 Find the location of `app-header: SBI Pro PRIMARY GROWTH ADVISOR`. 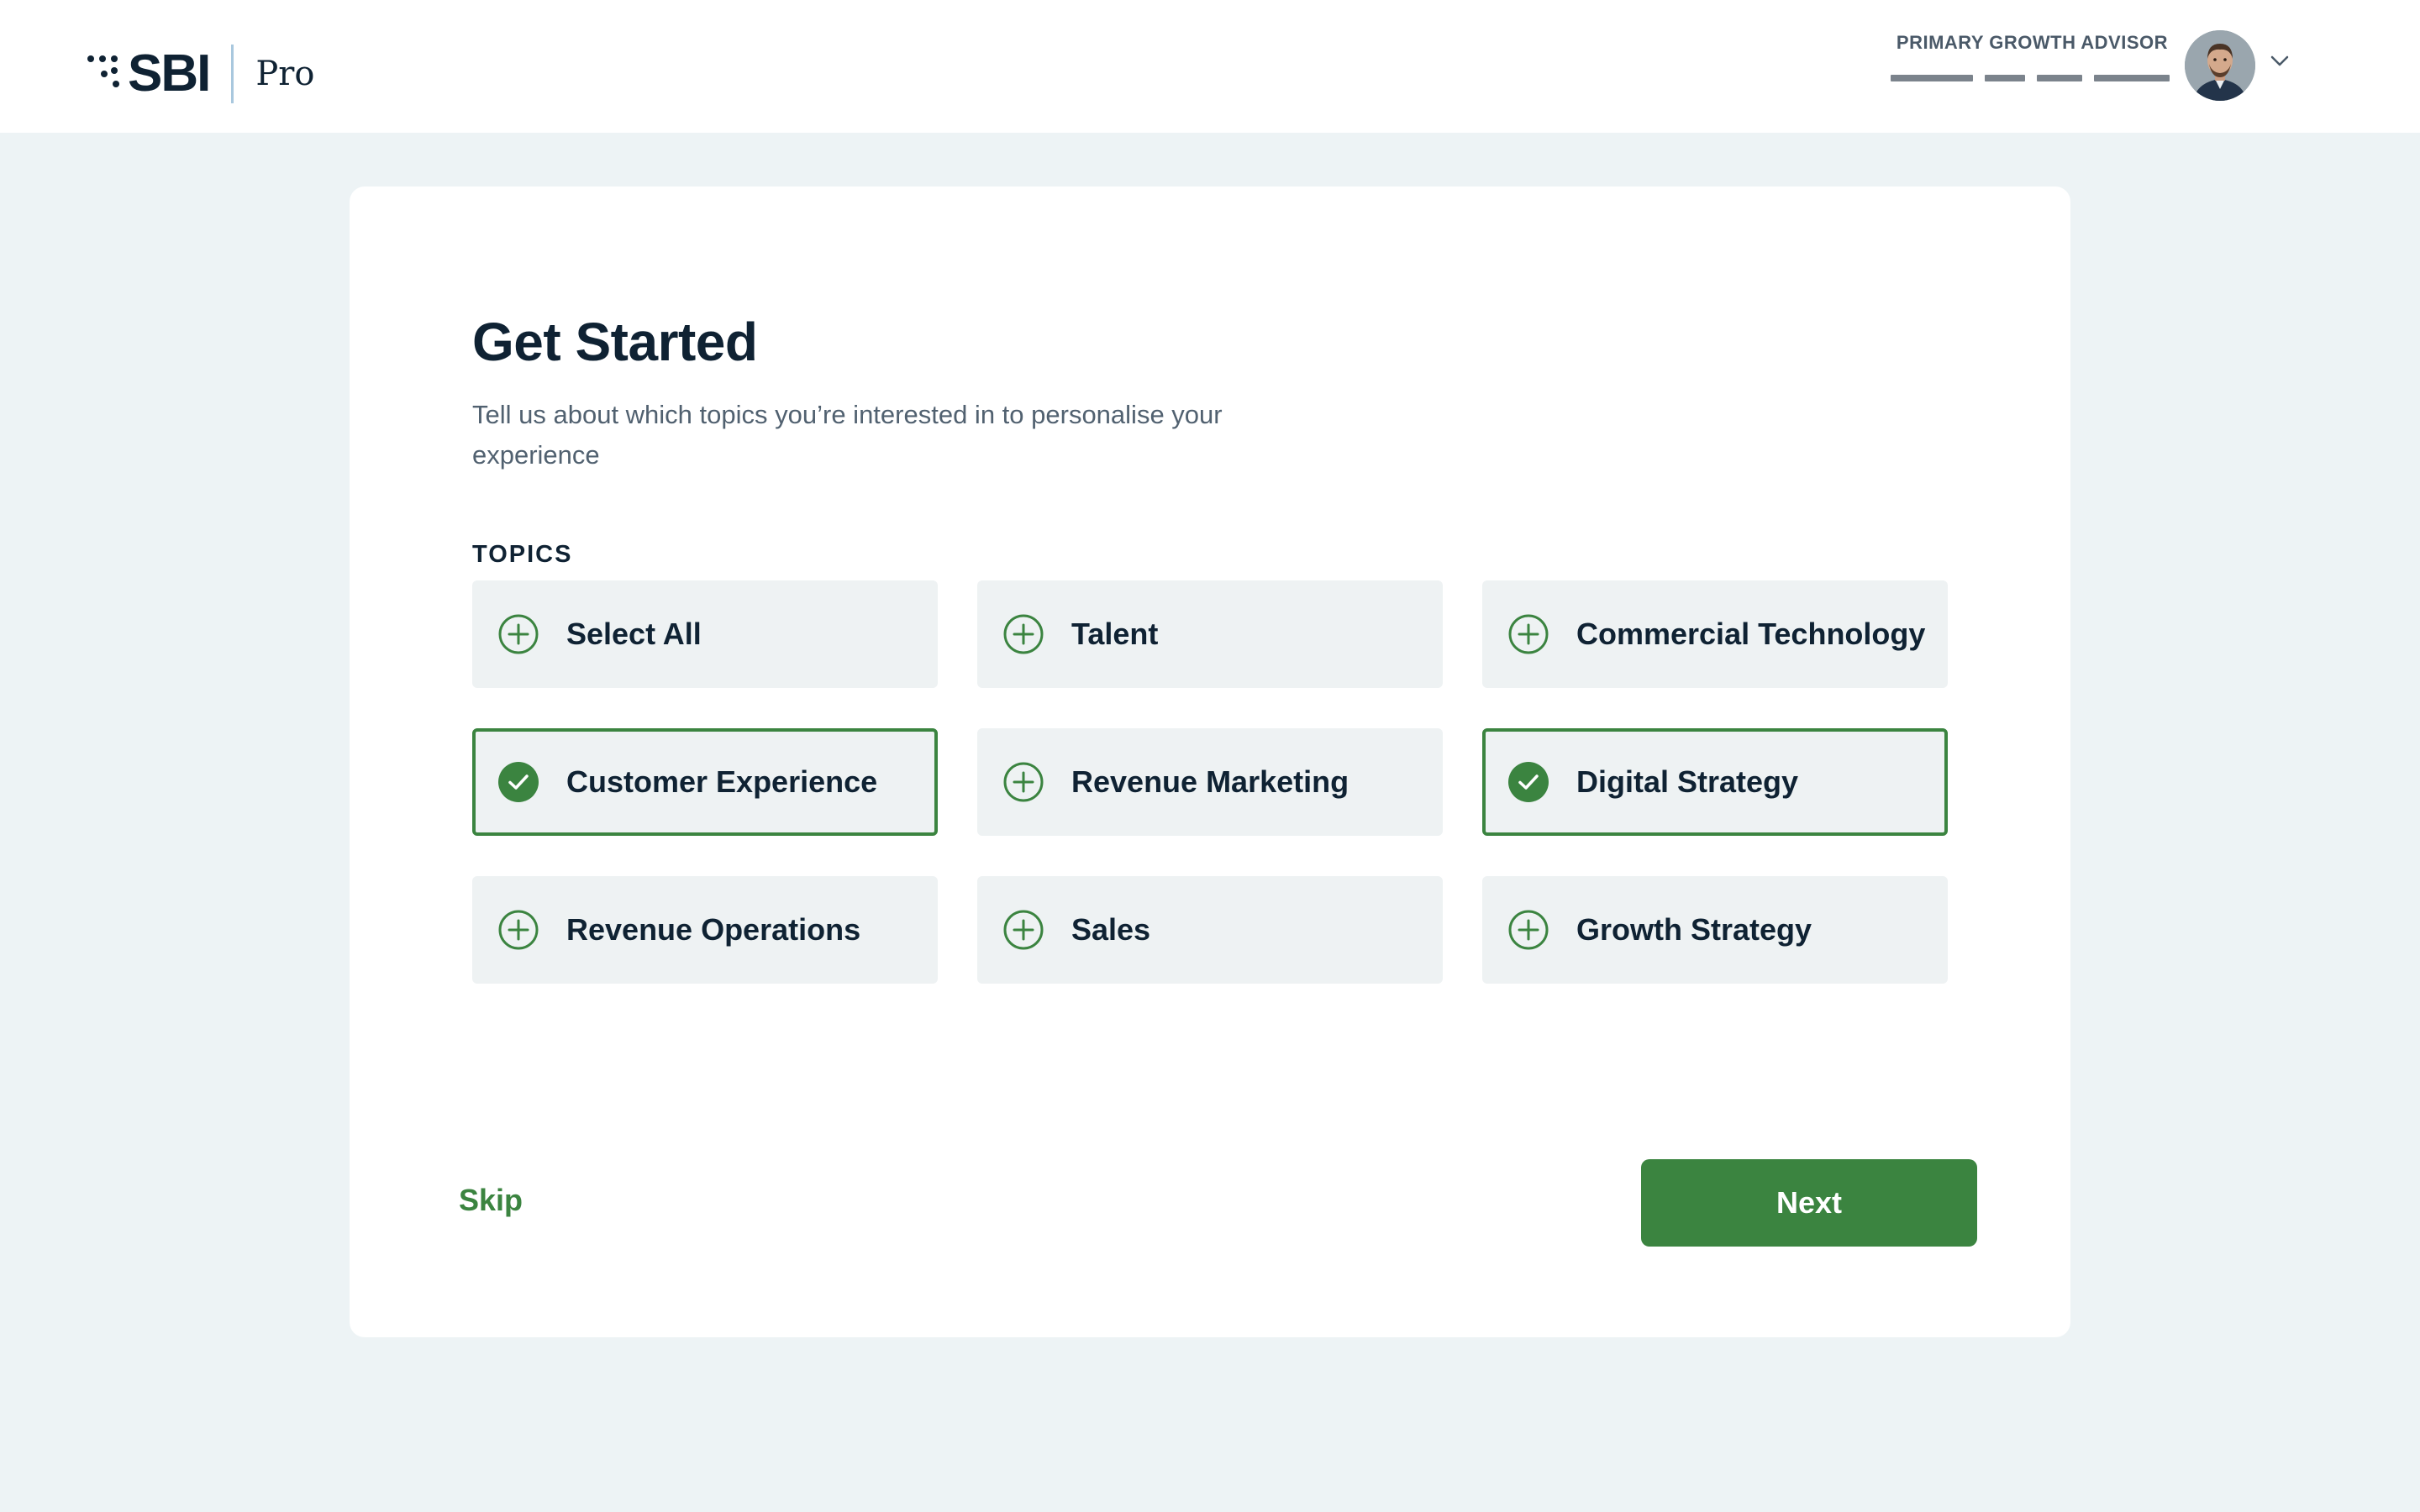

app-header: SBI Pro PRIMARY GROWTH ADVISOR is located at coordinates (1210, 66).